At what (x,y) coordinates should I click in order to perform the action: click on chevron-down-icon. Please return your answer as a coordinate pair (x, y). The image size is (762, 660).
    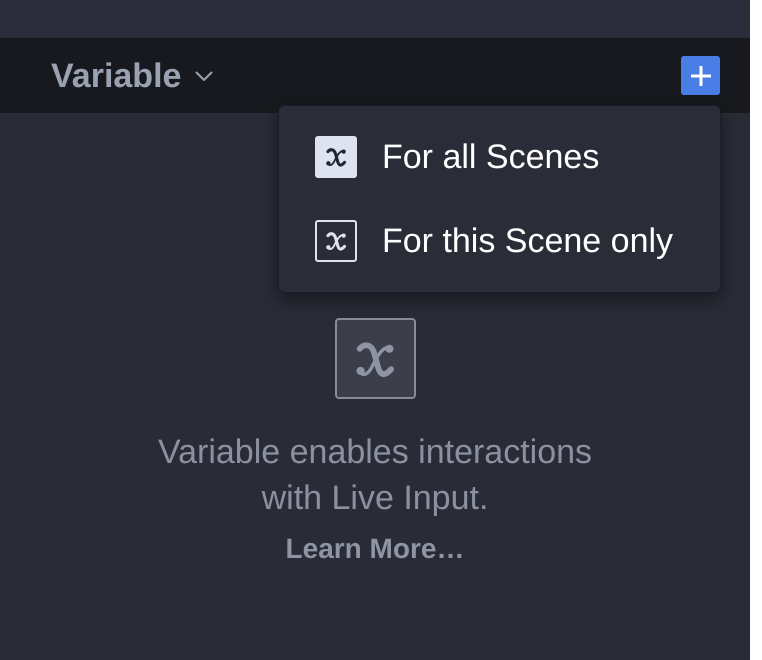
    Looking at the image, I should click on (204, 75).